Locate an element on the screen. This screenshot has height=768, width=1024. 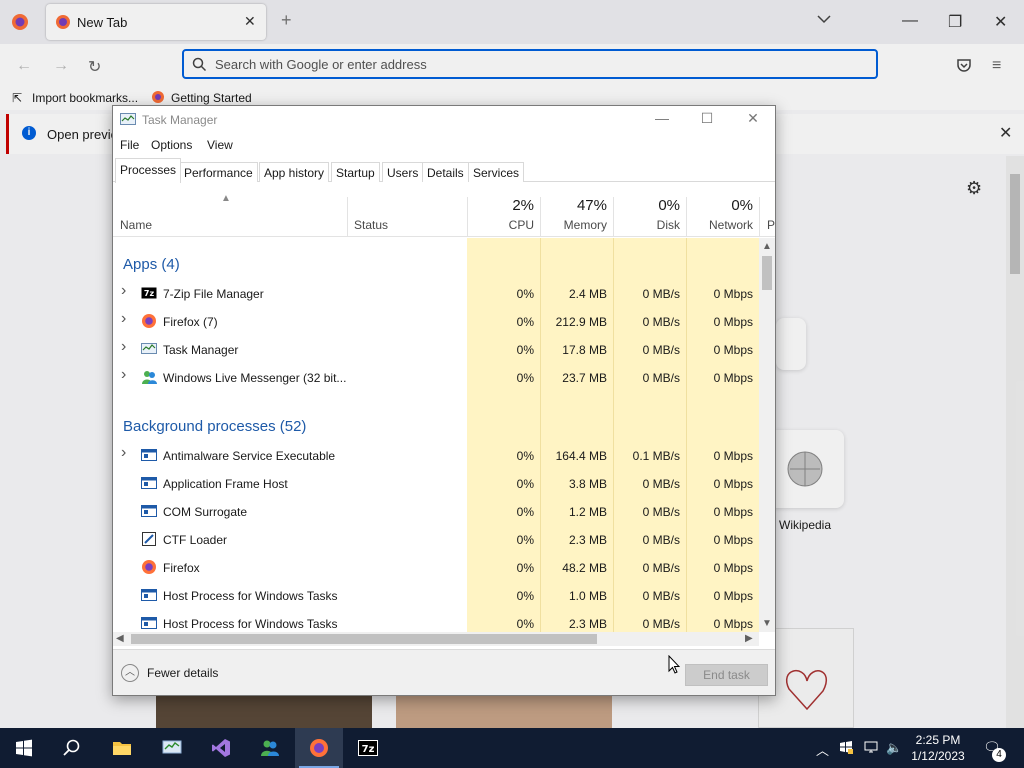
taskbar-messenger is located at coordinates (270, 748).